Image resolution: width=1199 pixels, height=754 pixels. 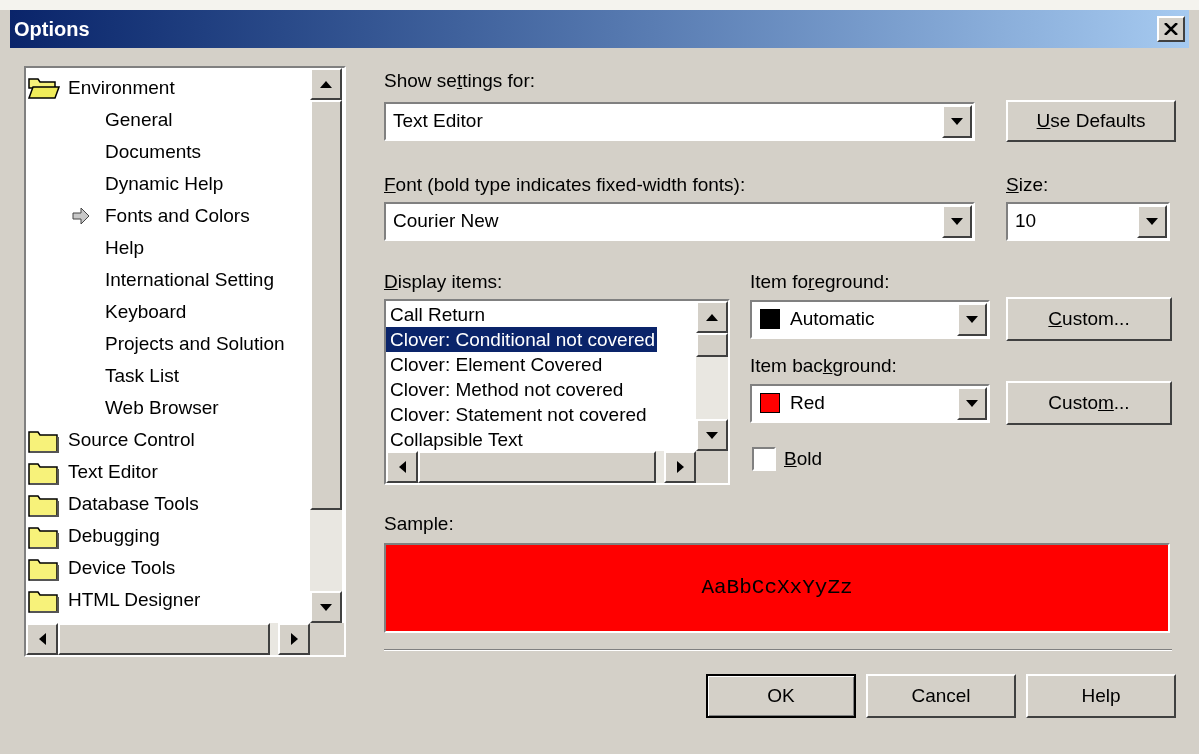 I want to click on tree-item: Projects and Solution, so click(x=195, y=344).